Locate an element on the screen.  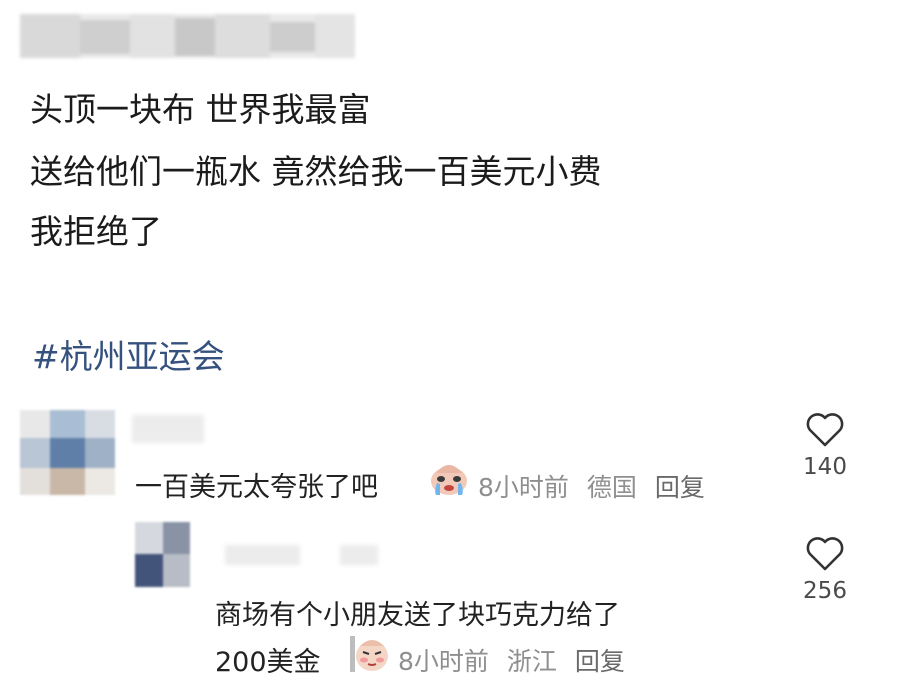
blurred-username is located at coordinates (187, 36).